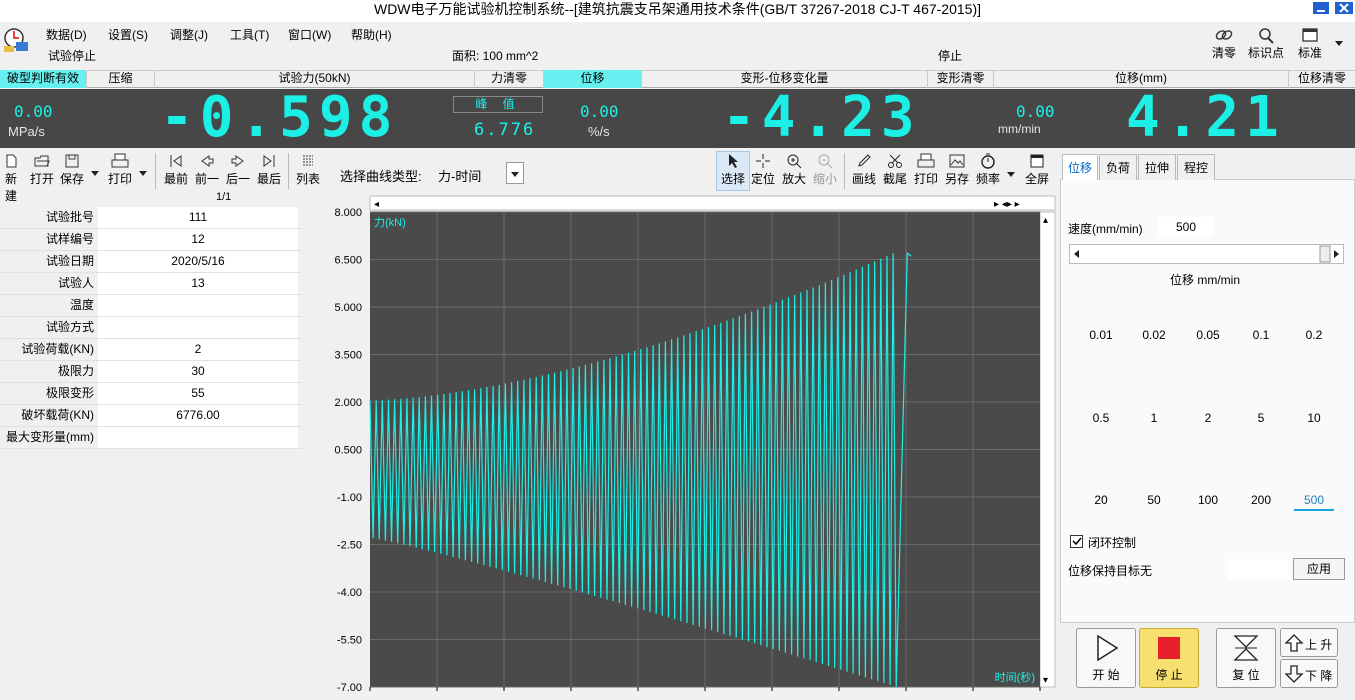 Image resolution: width=1355 pixels, height=700 pixels. I want to click on tab-tensile: 拉伸, so click(1157, 167).